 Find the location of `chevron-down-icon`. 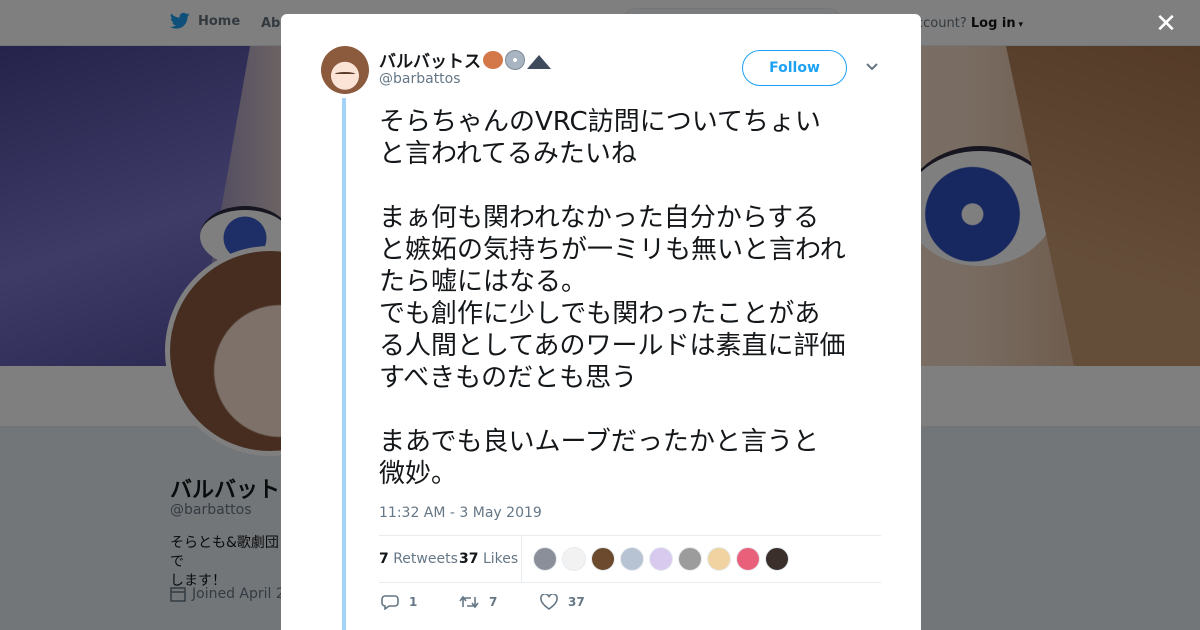

chevron-down-icon is located at coordinates (872, 67).